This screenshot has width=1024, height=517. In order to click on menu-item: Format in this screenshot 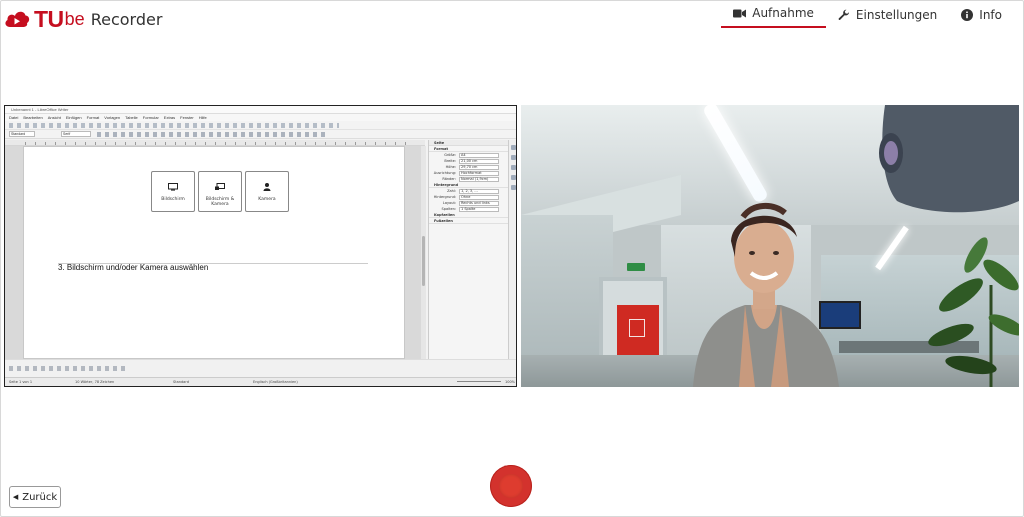, I will do `click(93, 117)`.